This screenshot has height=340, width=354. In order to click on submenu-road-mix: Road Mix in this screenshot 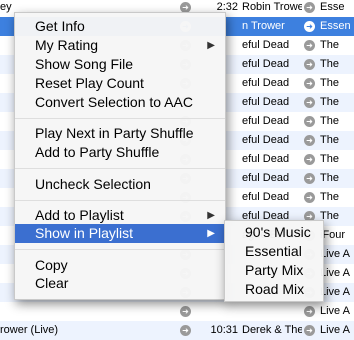, I will do `click(274, 289)`.